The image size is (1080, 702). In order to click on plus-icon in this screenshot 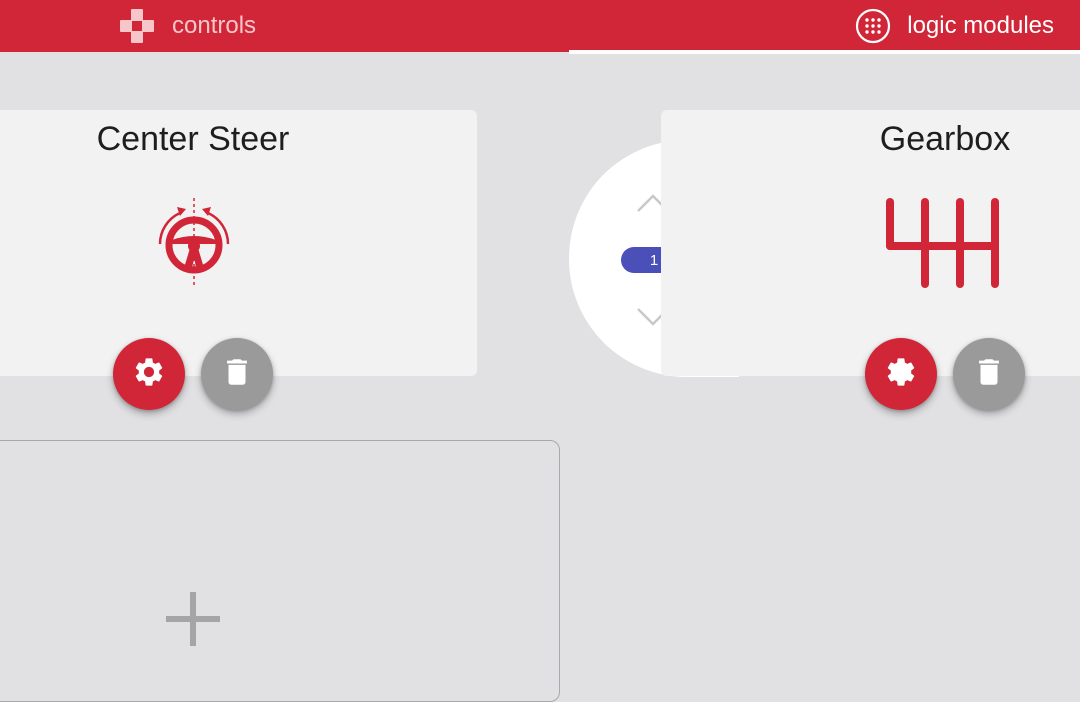, I will do `click(193, 621)`.